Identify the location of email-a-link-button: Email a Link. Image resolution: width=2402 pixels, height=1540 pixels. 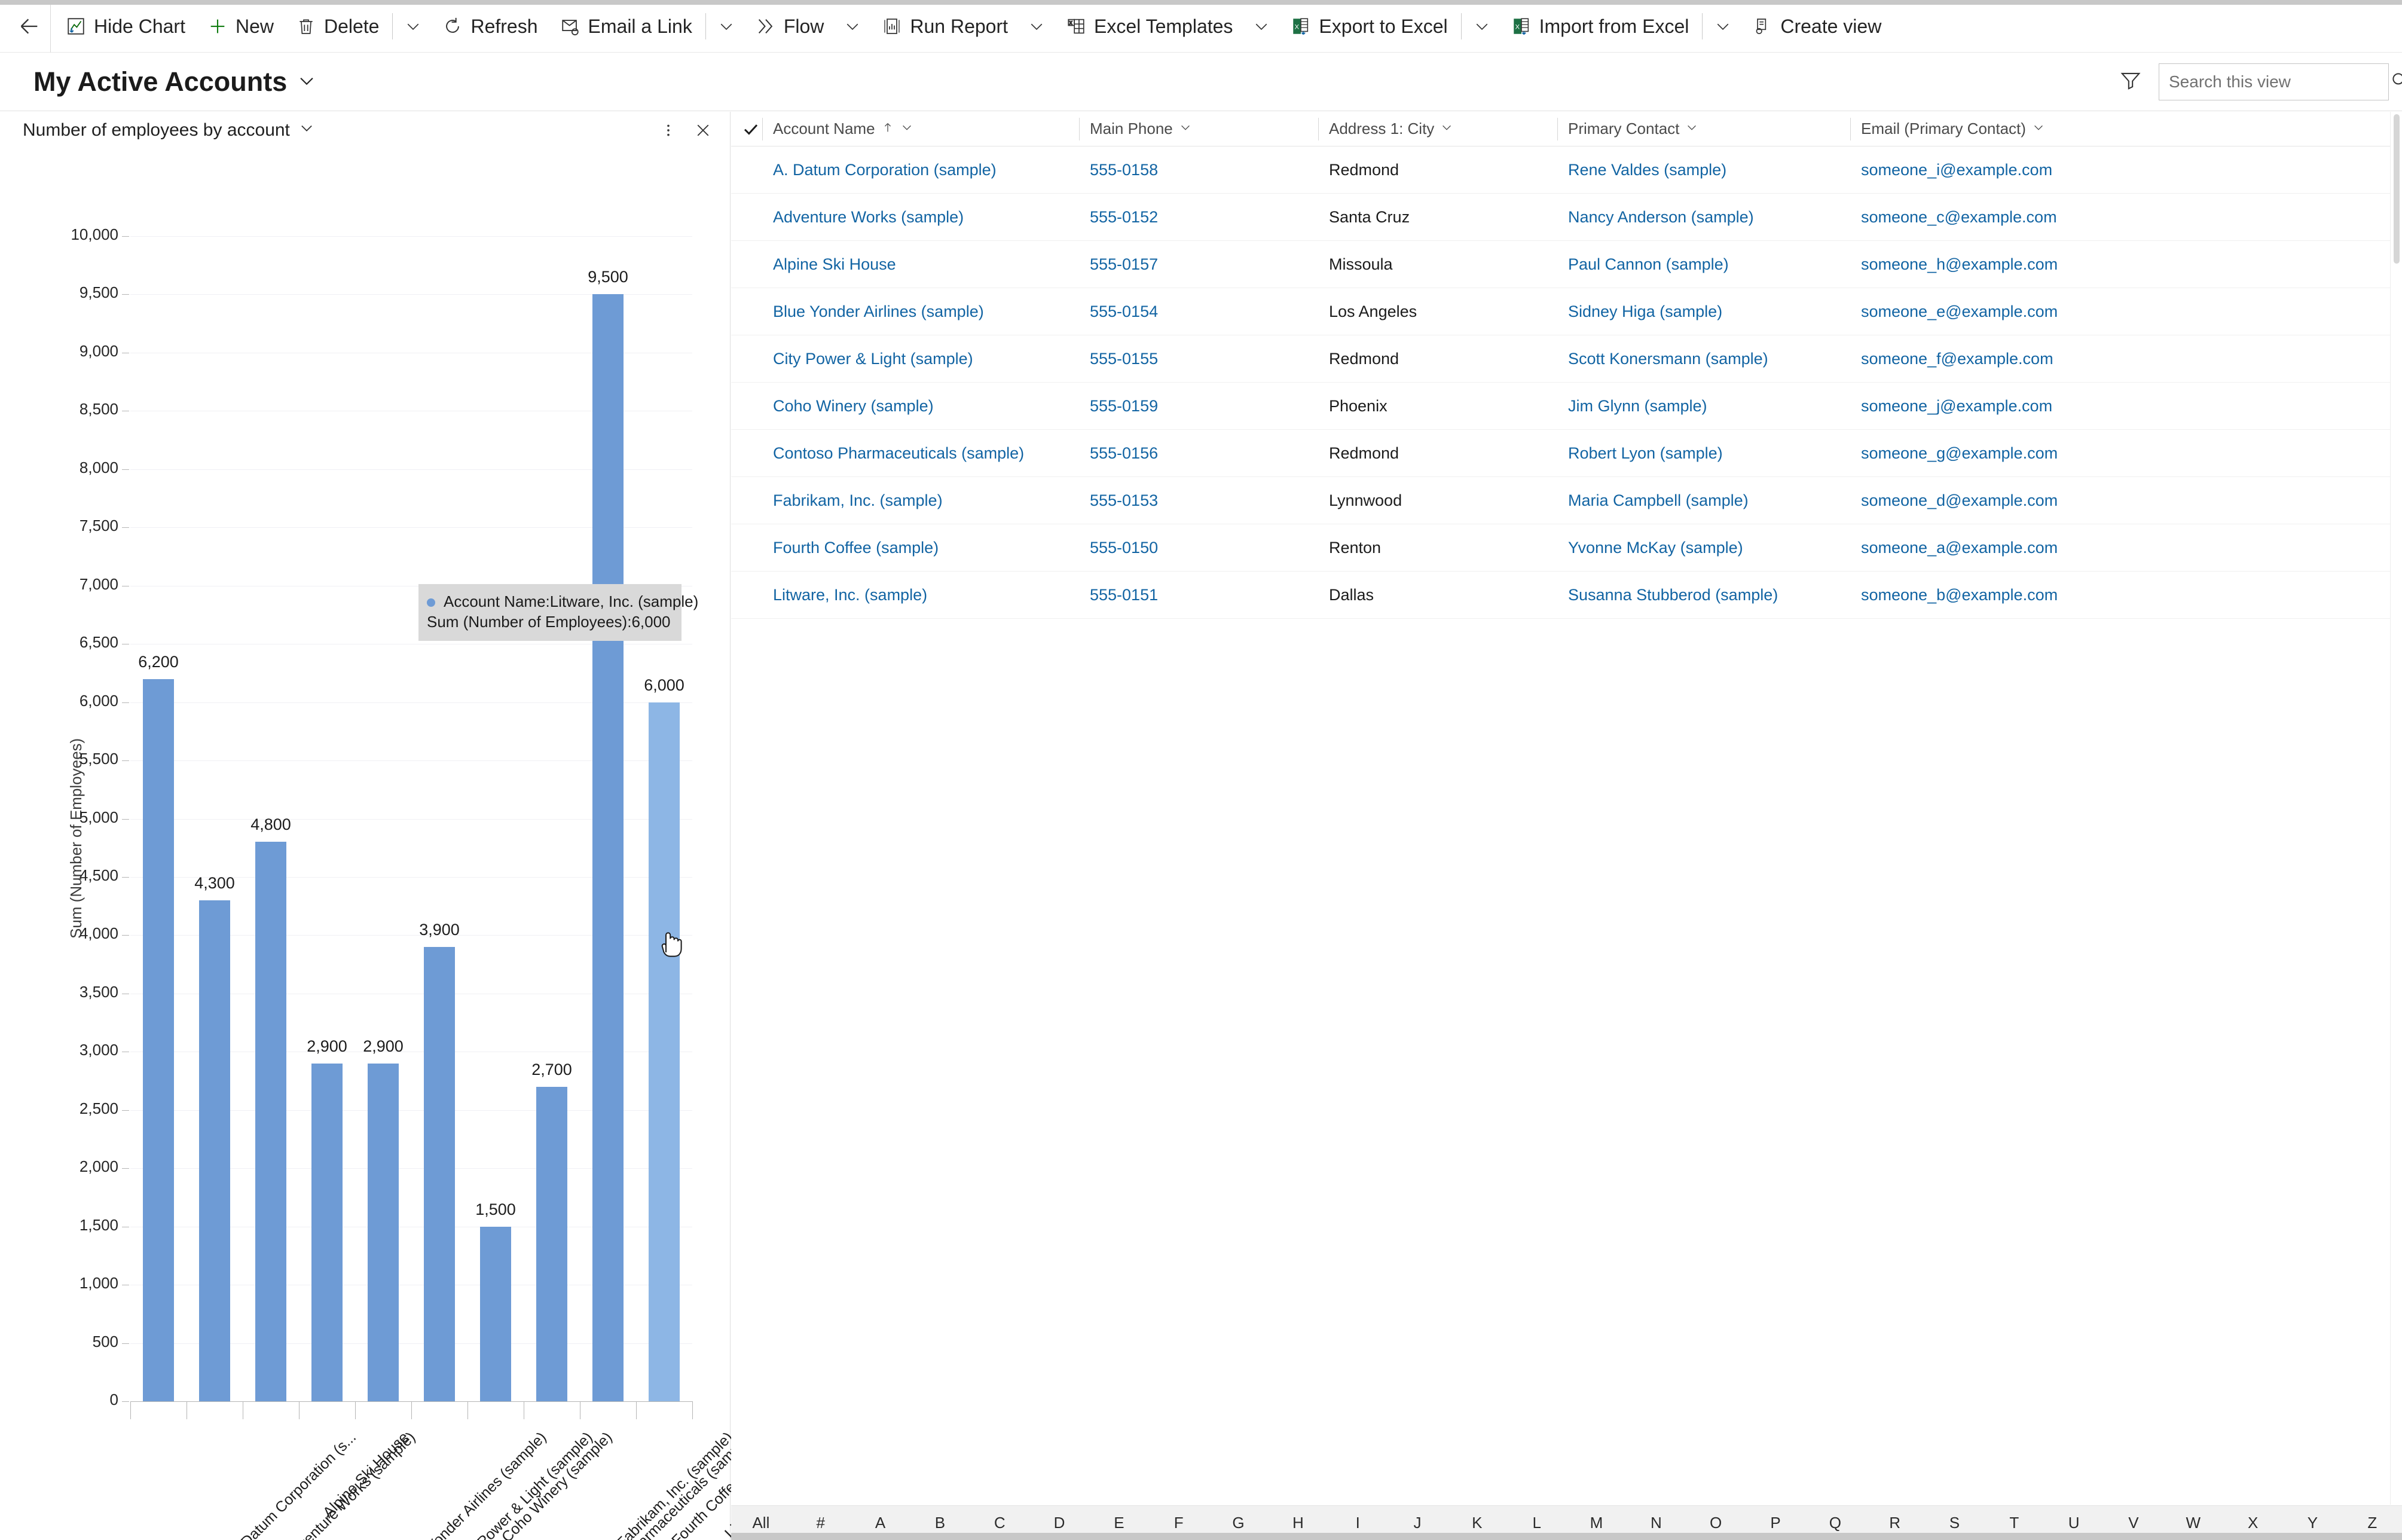
(626, 26).